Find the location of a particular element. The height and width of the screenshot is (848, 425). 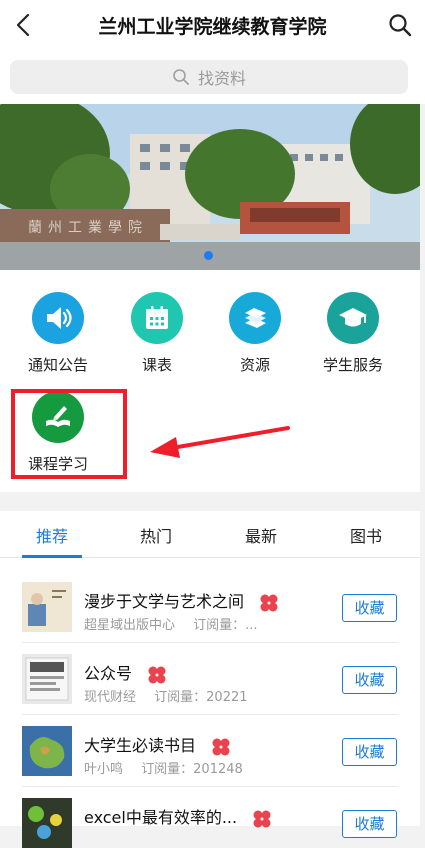

menu-item-notice: 通知公告 is located at coordinates (58, 333).